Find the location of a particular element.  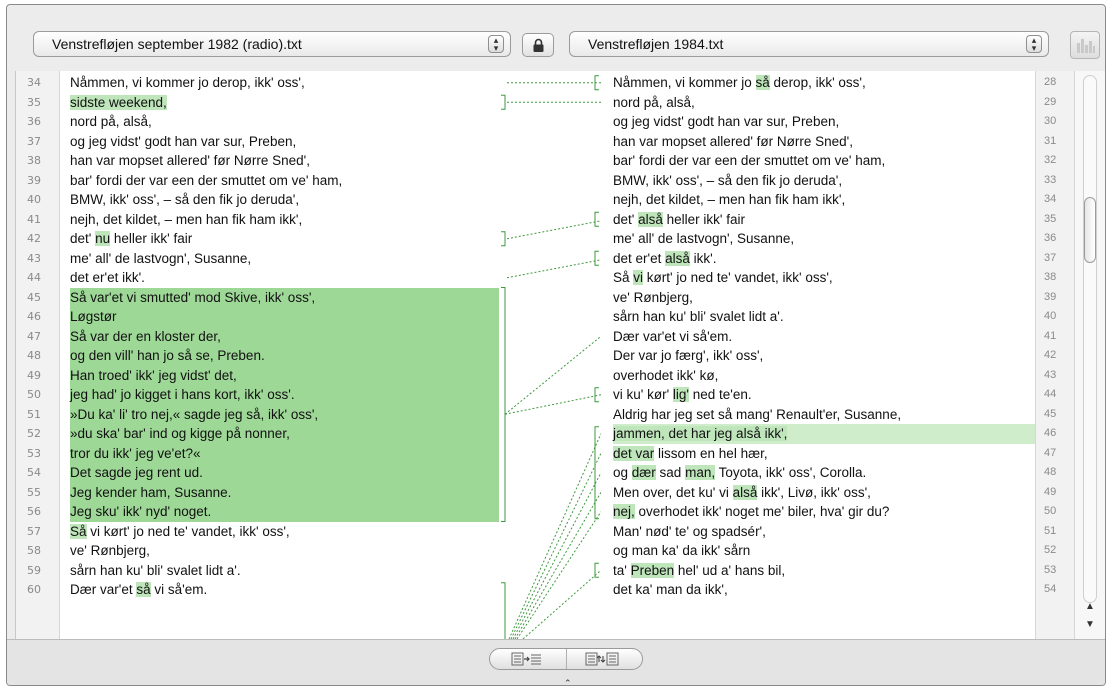

line-number: 43 is located at coordinates (34, 258).